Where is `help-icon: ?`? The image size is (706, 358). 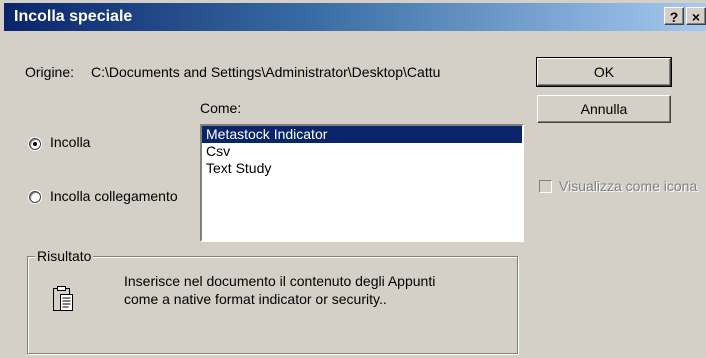 help-icon: ? is located at coordinates (674, 17).